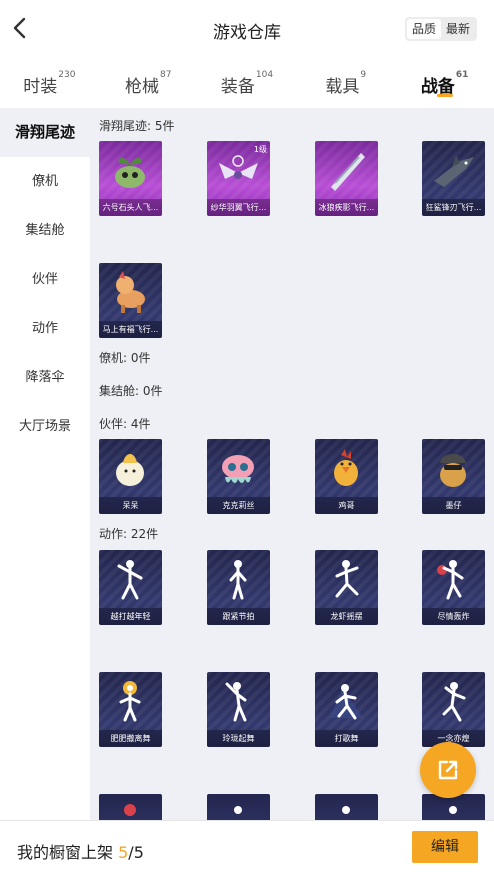 The image size is (494, 875). Describe the element at coordinates (45, 181) in the screenshot. I see `sidebar-item-wingman: 僚机` at that location.